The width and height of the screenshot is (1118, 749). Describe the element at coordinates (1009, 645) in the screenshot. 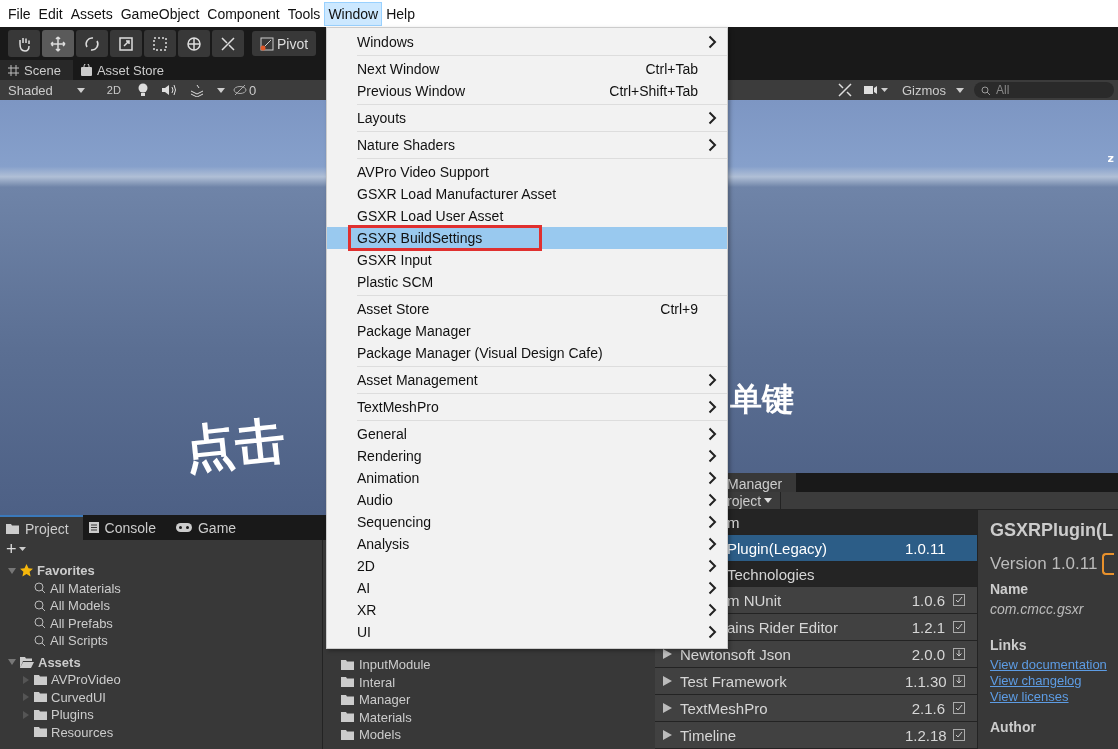

I see `field-label: Links` at that location.